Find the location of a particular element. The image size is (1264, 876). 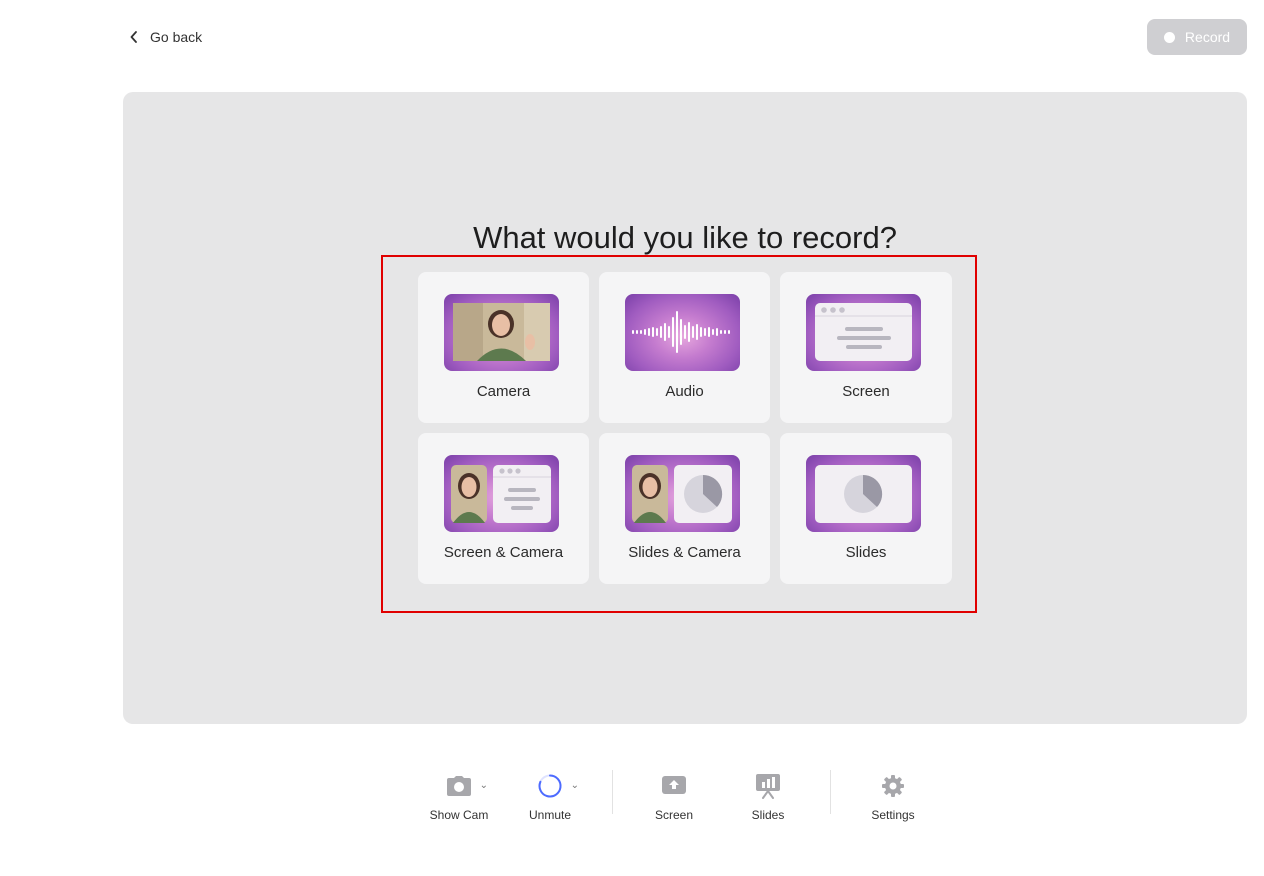

option-label: Slides is located at coordinates (866, 552).